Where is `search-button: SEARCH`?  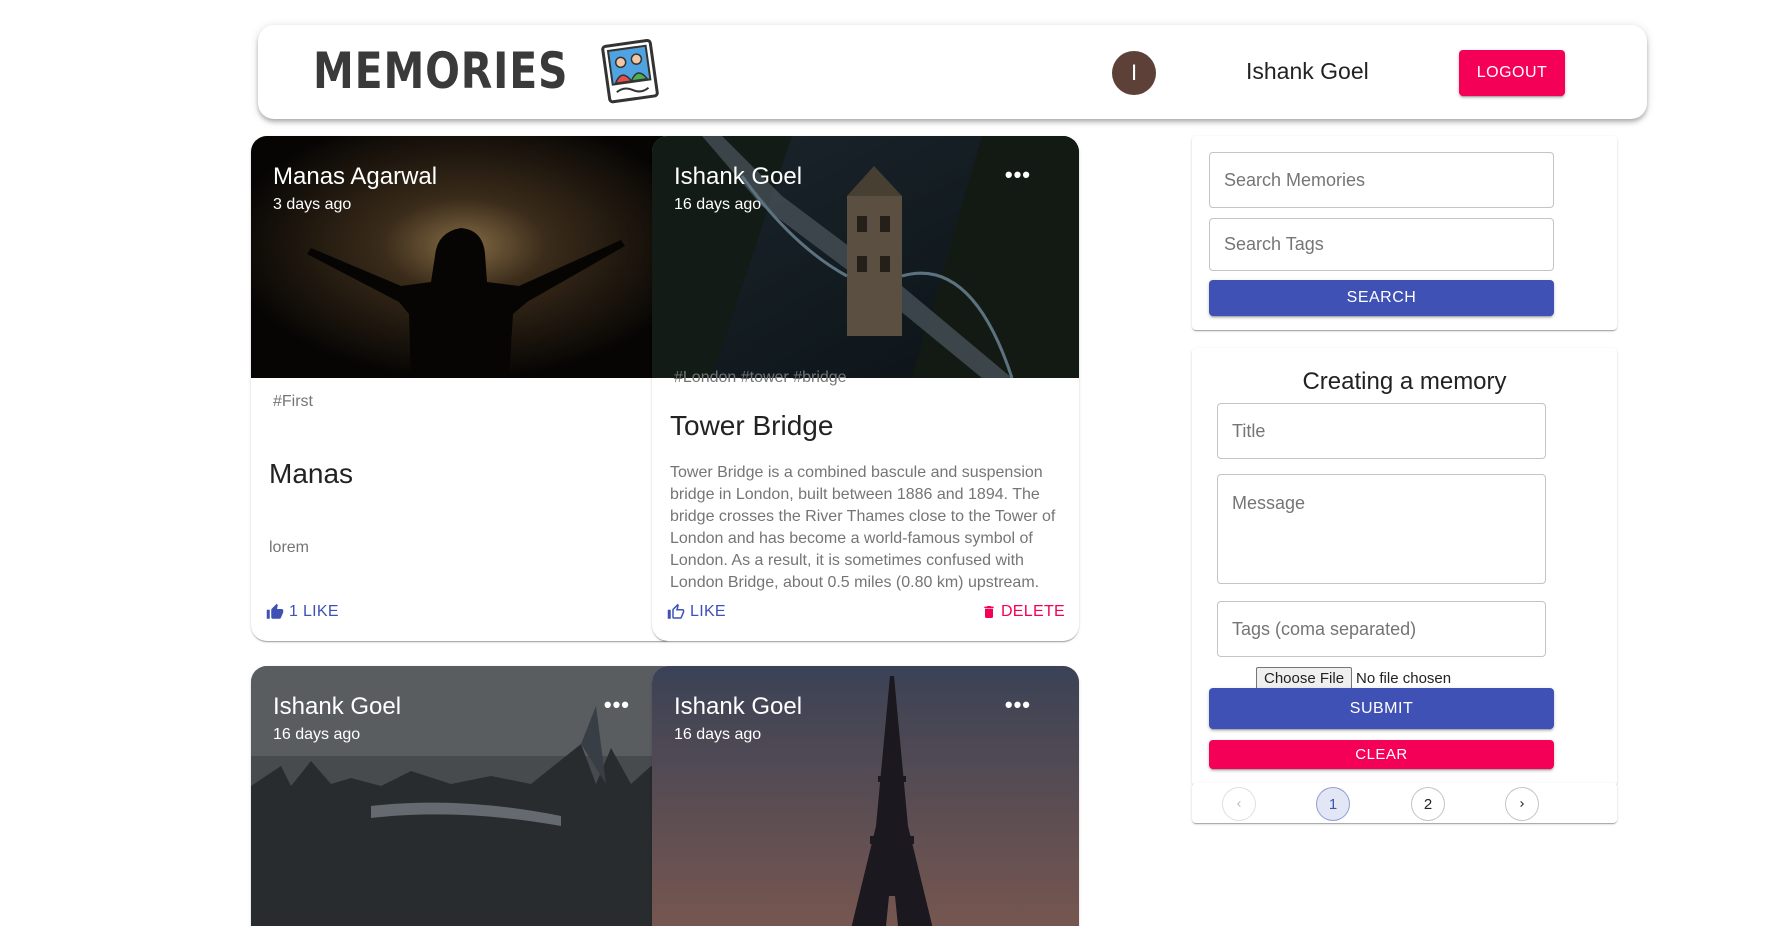
search-button: SEARCH is located at coordinates (1381, 298).